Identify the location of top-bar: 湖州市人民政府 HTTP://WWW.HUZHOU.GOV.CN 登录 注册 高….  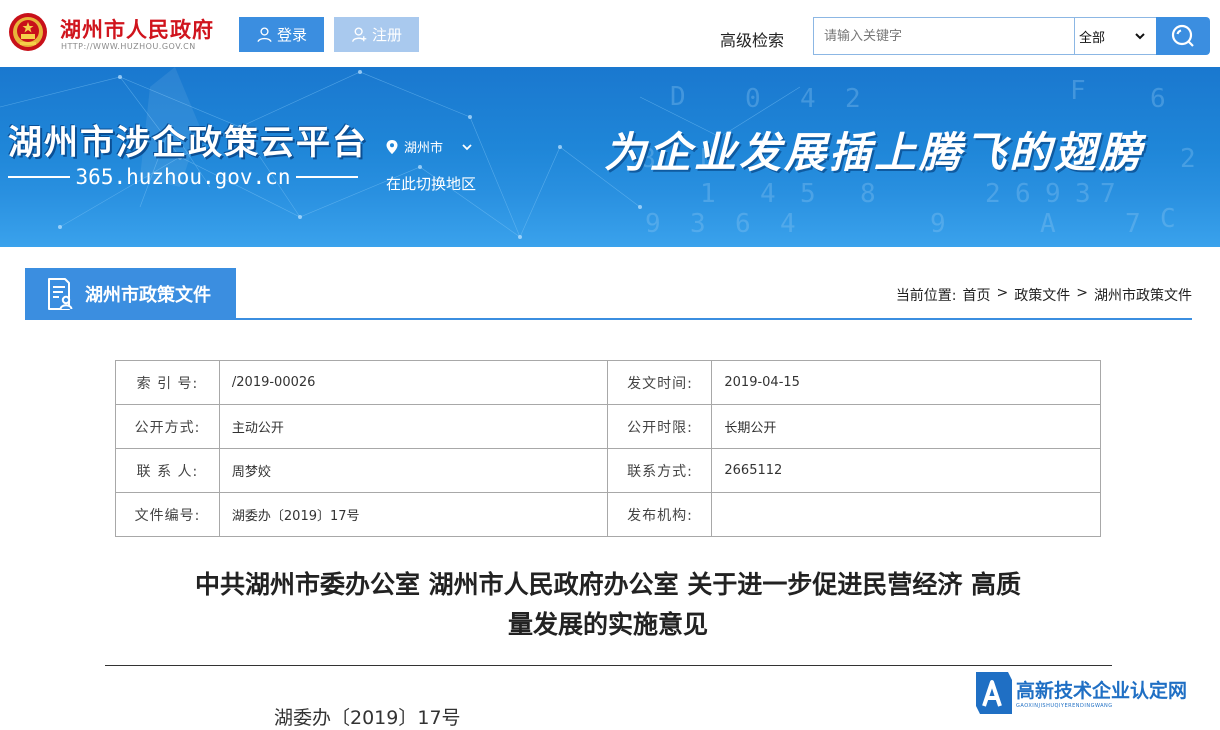
(610, 33).